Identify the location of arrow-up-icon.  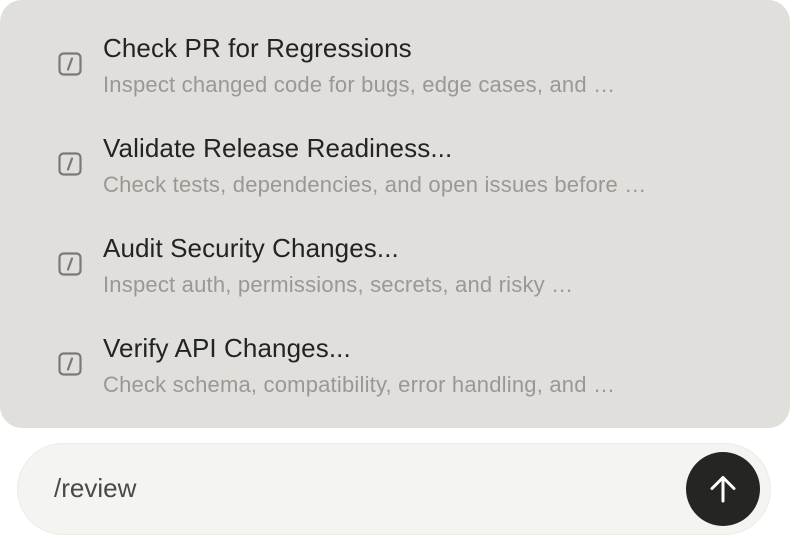
(723, 489).